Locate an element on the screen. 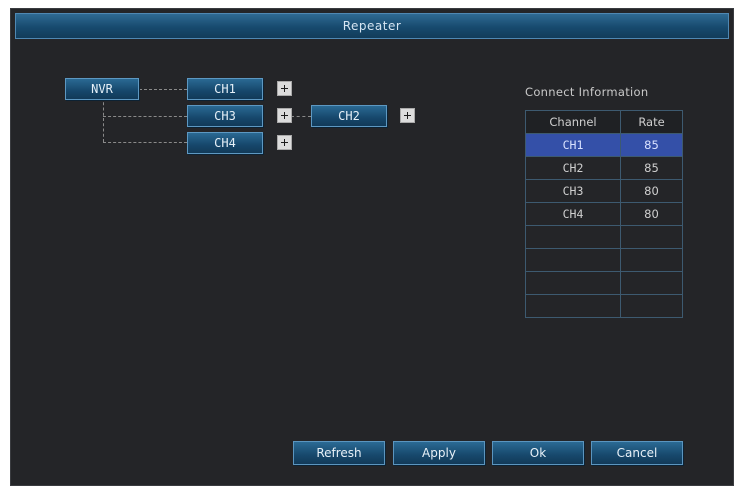 The width and height of the screenshot is (744, 498). node-nvr: NVR is located at coordinates (102, 89).